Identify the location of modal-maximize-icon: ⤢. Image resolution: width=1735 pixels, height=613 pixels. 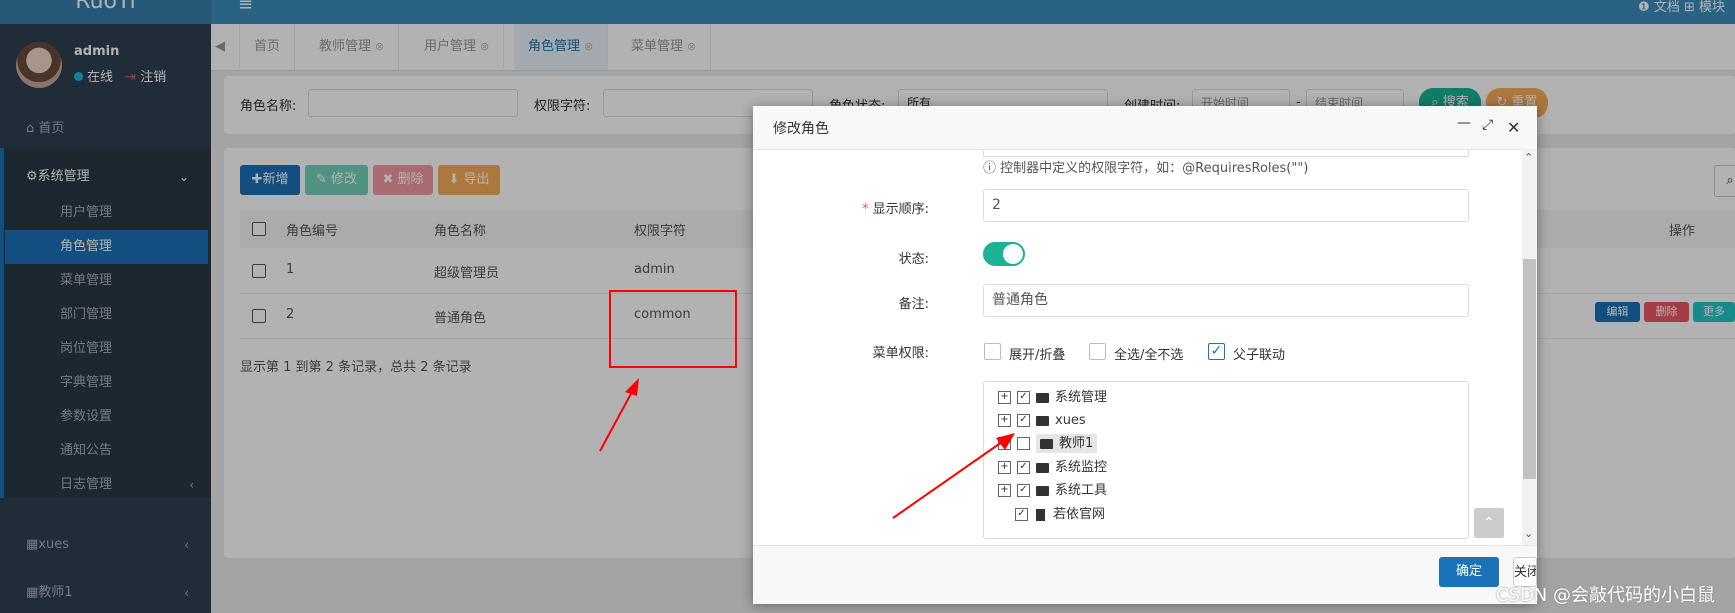
(1487, 125).